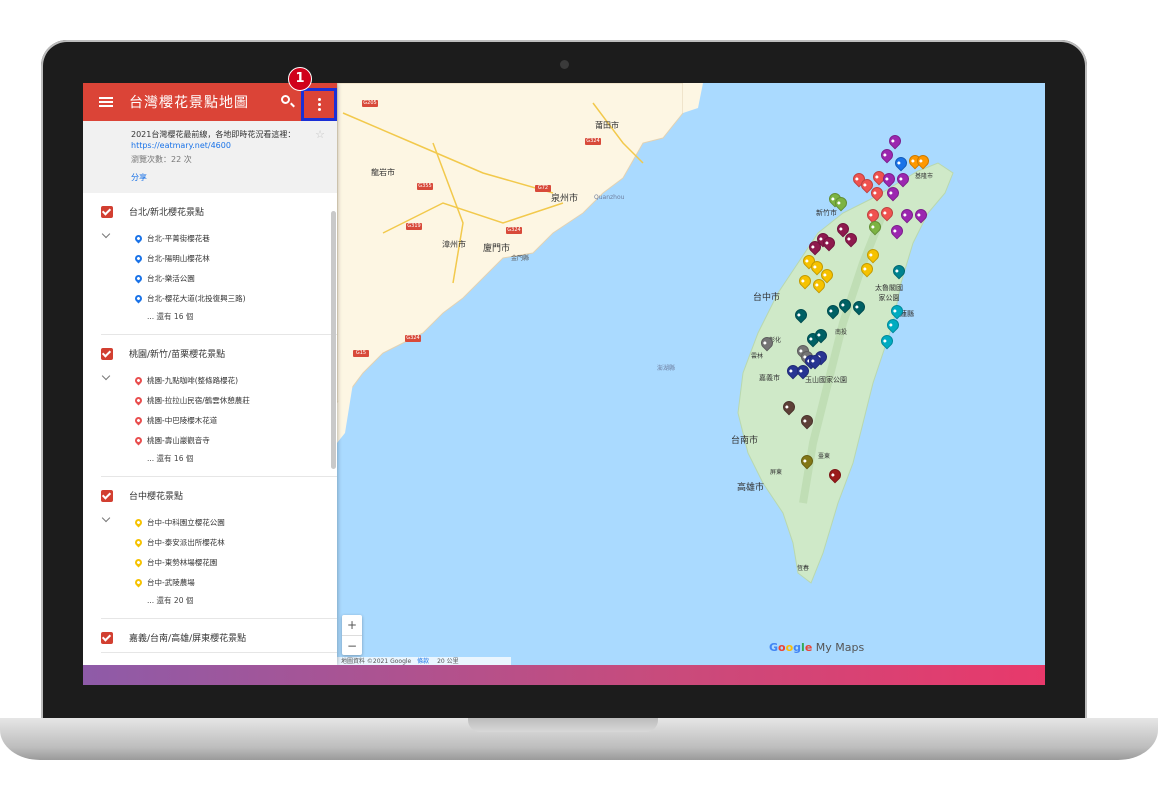  What do you see at coordinates (235, 542) in the screenshot?
I see `list-item: 台中-泰安派出所櫻花林` at bounding box center [235, 542].